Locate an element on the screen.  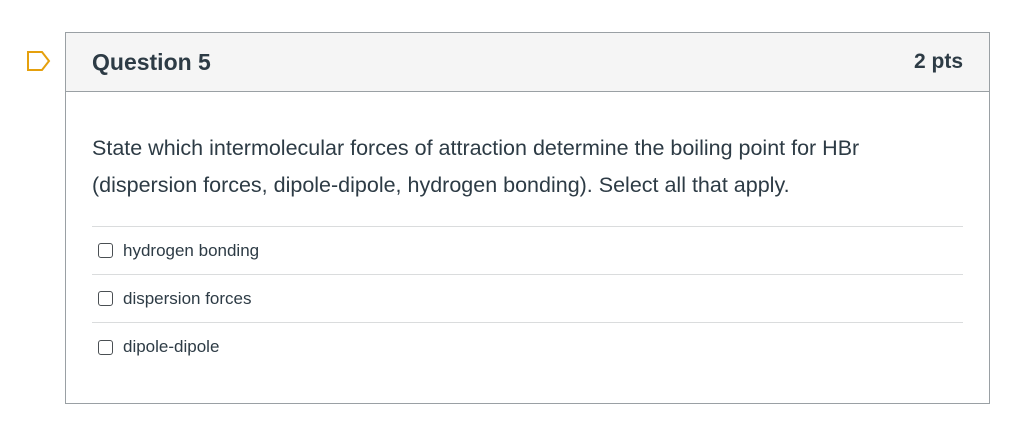
question-points: 2 pts is located at coordinates (938, 61).